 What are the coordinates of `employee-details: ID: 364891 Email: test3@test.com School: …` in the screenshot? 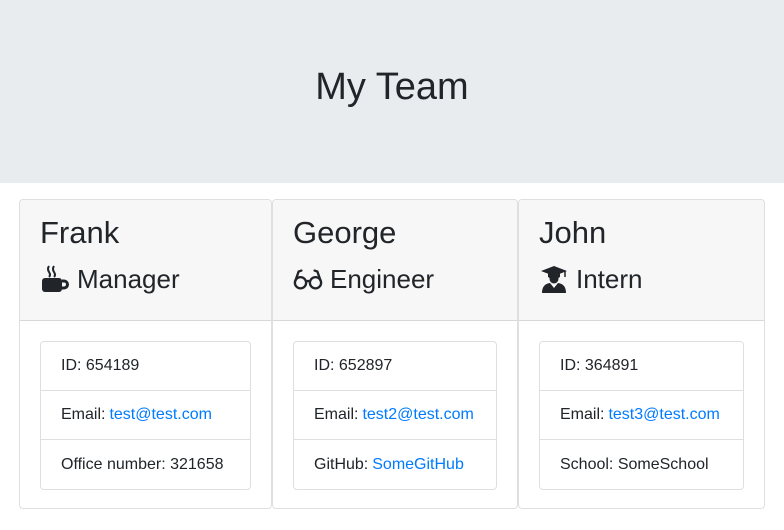 It's located at (641, 415).